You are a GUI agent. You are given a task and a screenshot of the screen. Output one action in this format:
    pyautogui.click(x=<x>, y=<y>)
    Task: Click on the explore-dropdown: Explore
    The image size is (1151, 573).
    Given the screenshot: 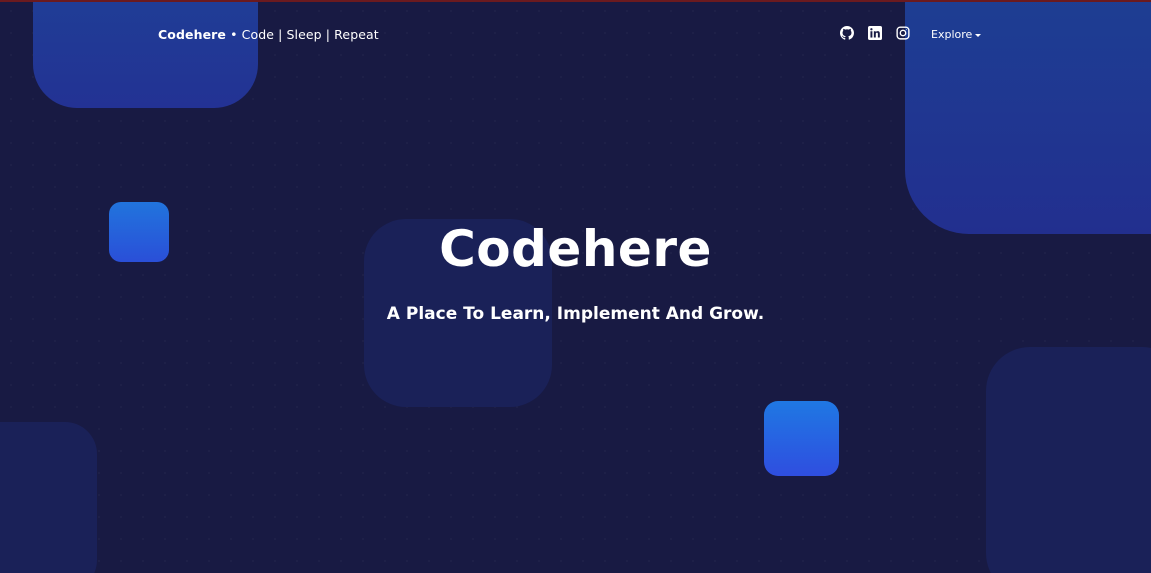 What is the action you would take?
    pyautogui.click(x=956, y=34)
    